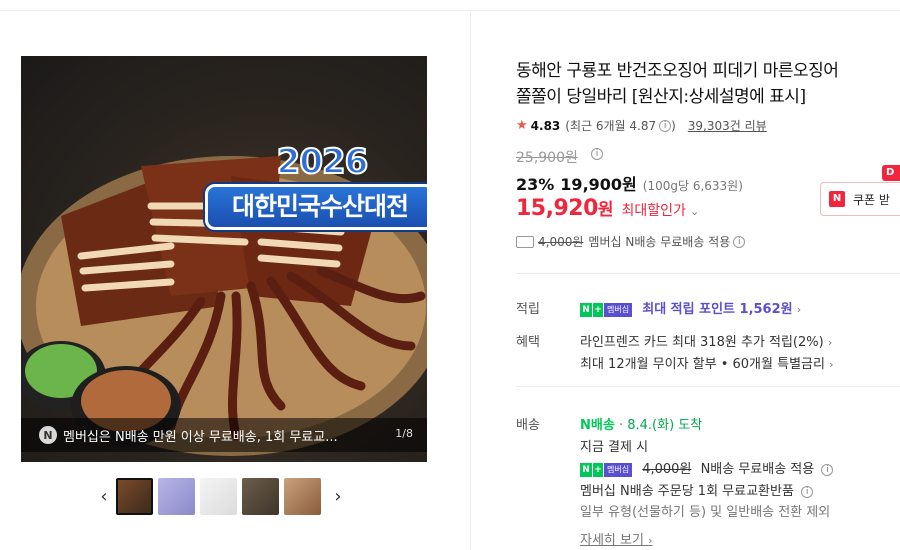 This screenshot has height=550, width=900. I want to click on more-details-link: 자세히 보기 ›, so click(616, 538).